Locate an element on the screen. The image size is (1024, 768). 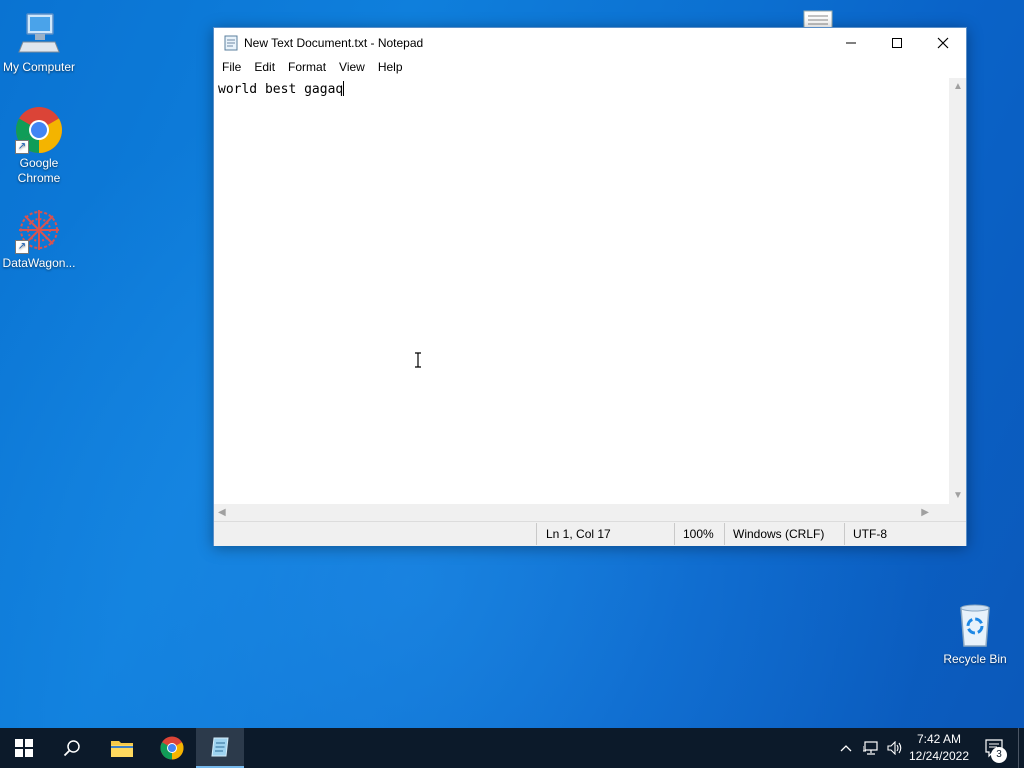
desktop-icon-recycle-bin: Recycle Bin is located at coordinates (975, 634).